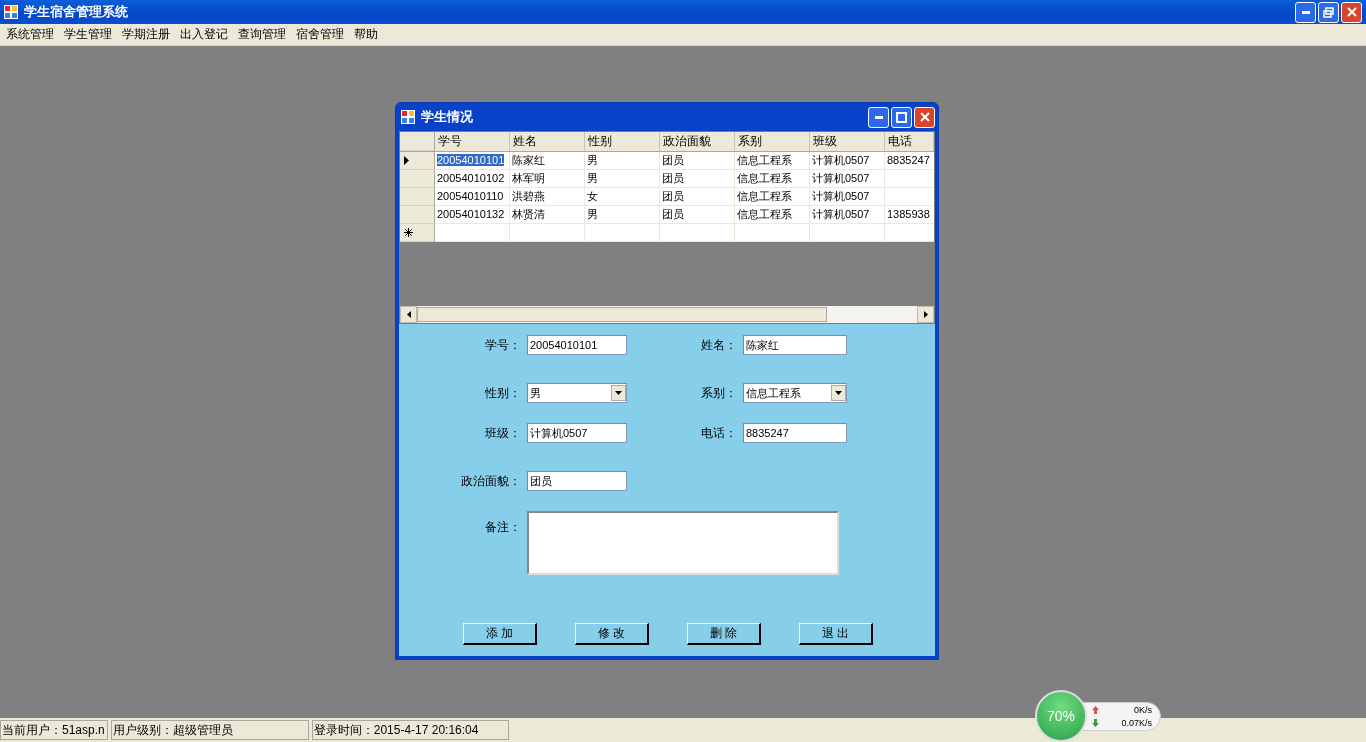  I want to click on column-header: 政治面貌, so click(697, 141).